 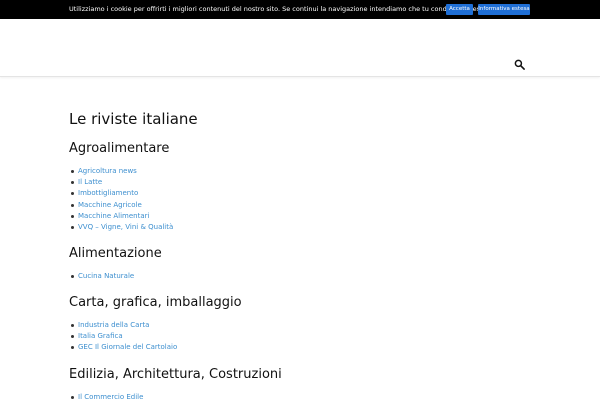 I want to click on magazine-link: VVQ – Vigne, Vini & Qualità, so click(x=125, y=227).